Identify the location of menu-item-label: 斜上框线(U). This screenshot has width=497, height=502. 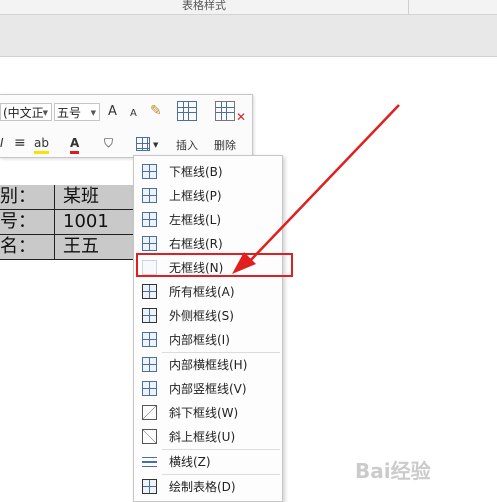
(202, 437).